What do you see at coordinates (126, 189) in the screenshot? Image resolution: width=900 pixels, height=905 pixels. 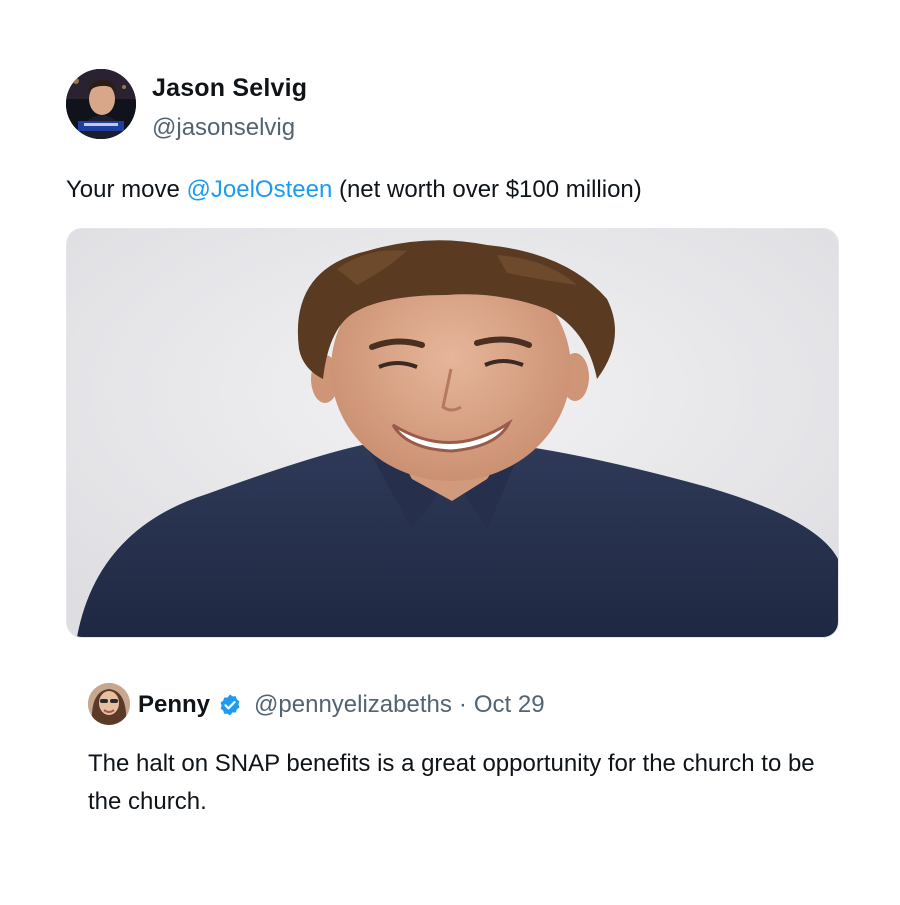 I see `tweet-text-prefix: Your move` at bounding box center [126, 189].